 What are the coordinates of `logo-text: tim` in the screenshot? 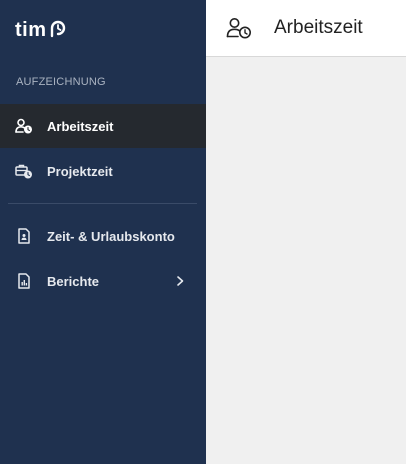 It's located at (31, 30).